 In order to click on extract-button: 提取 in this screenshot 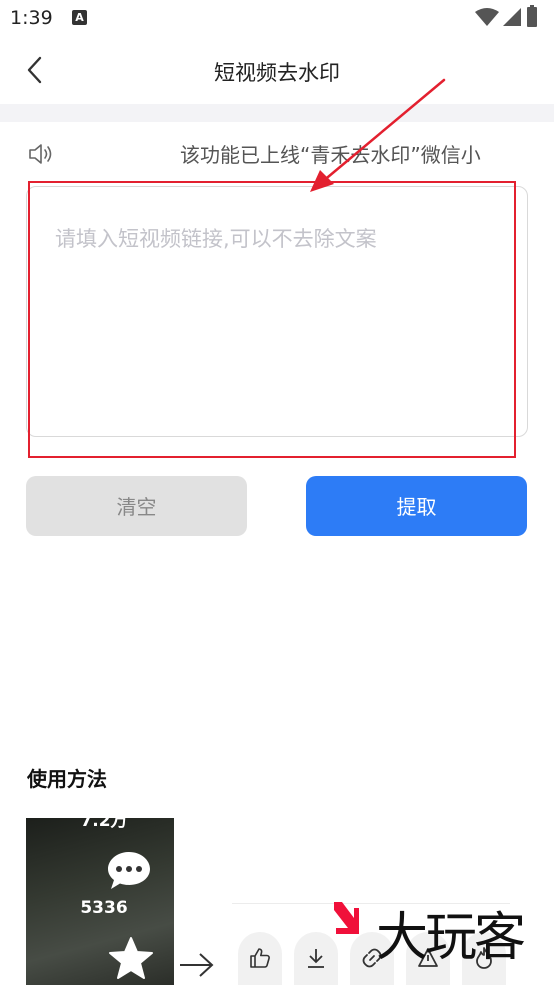, I will do `click(416, 506)`.